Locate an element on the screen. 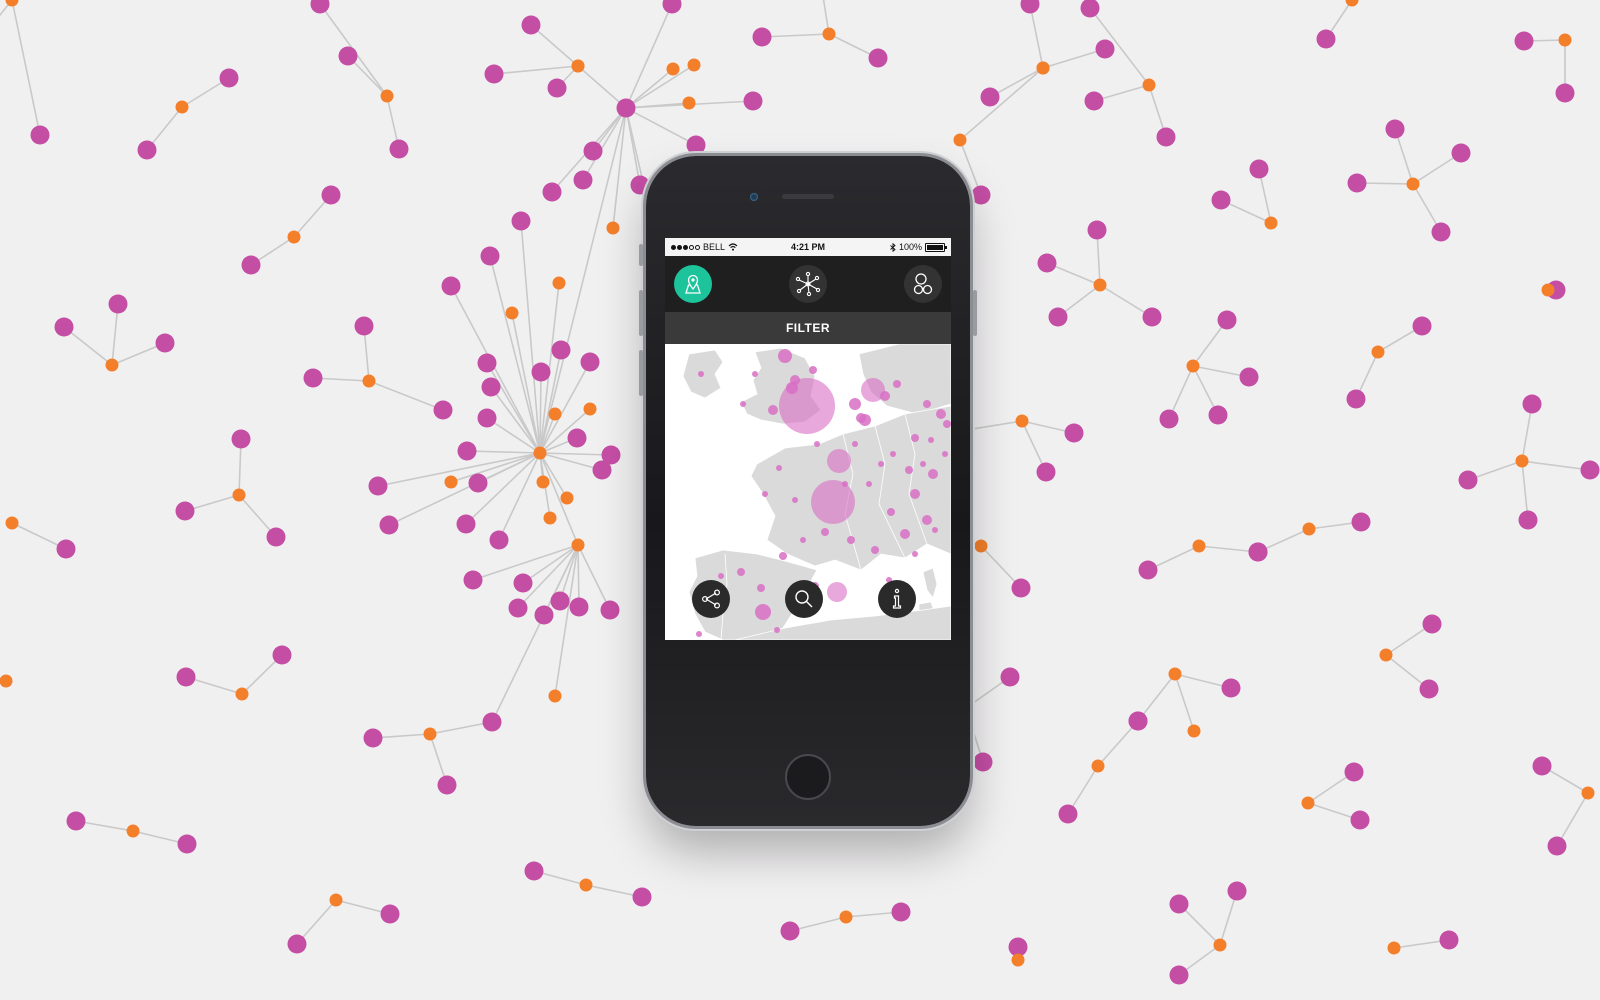  info-icon is located at coordinates (897, 598).